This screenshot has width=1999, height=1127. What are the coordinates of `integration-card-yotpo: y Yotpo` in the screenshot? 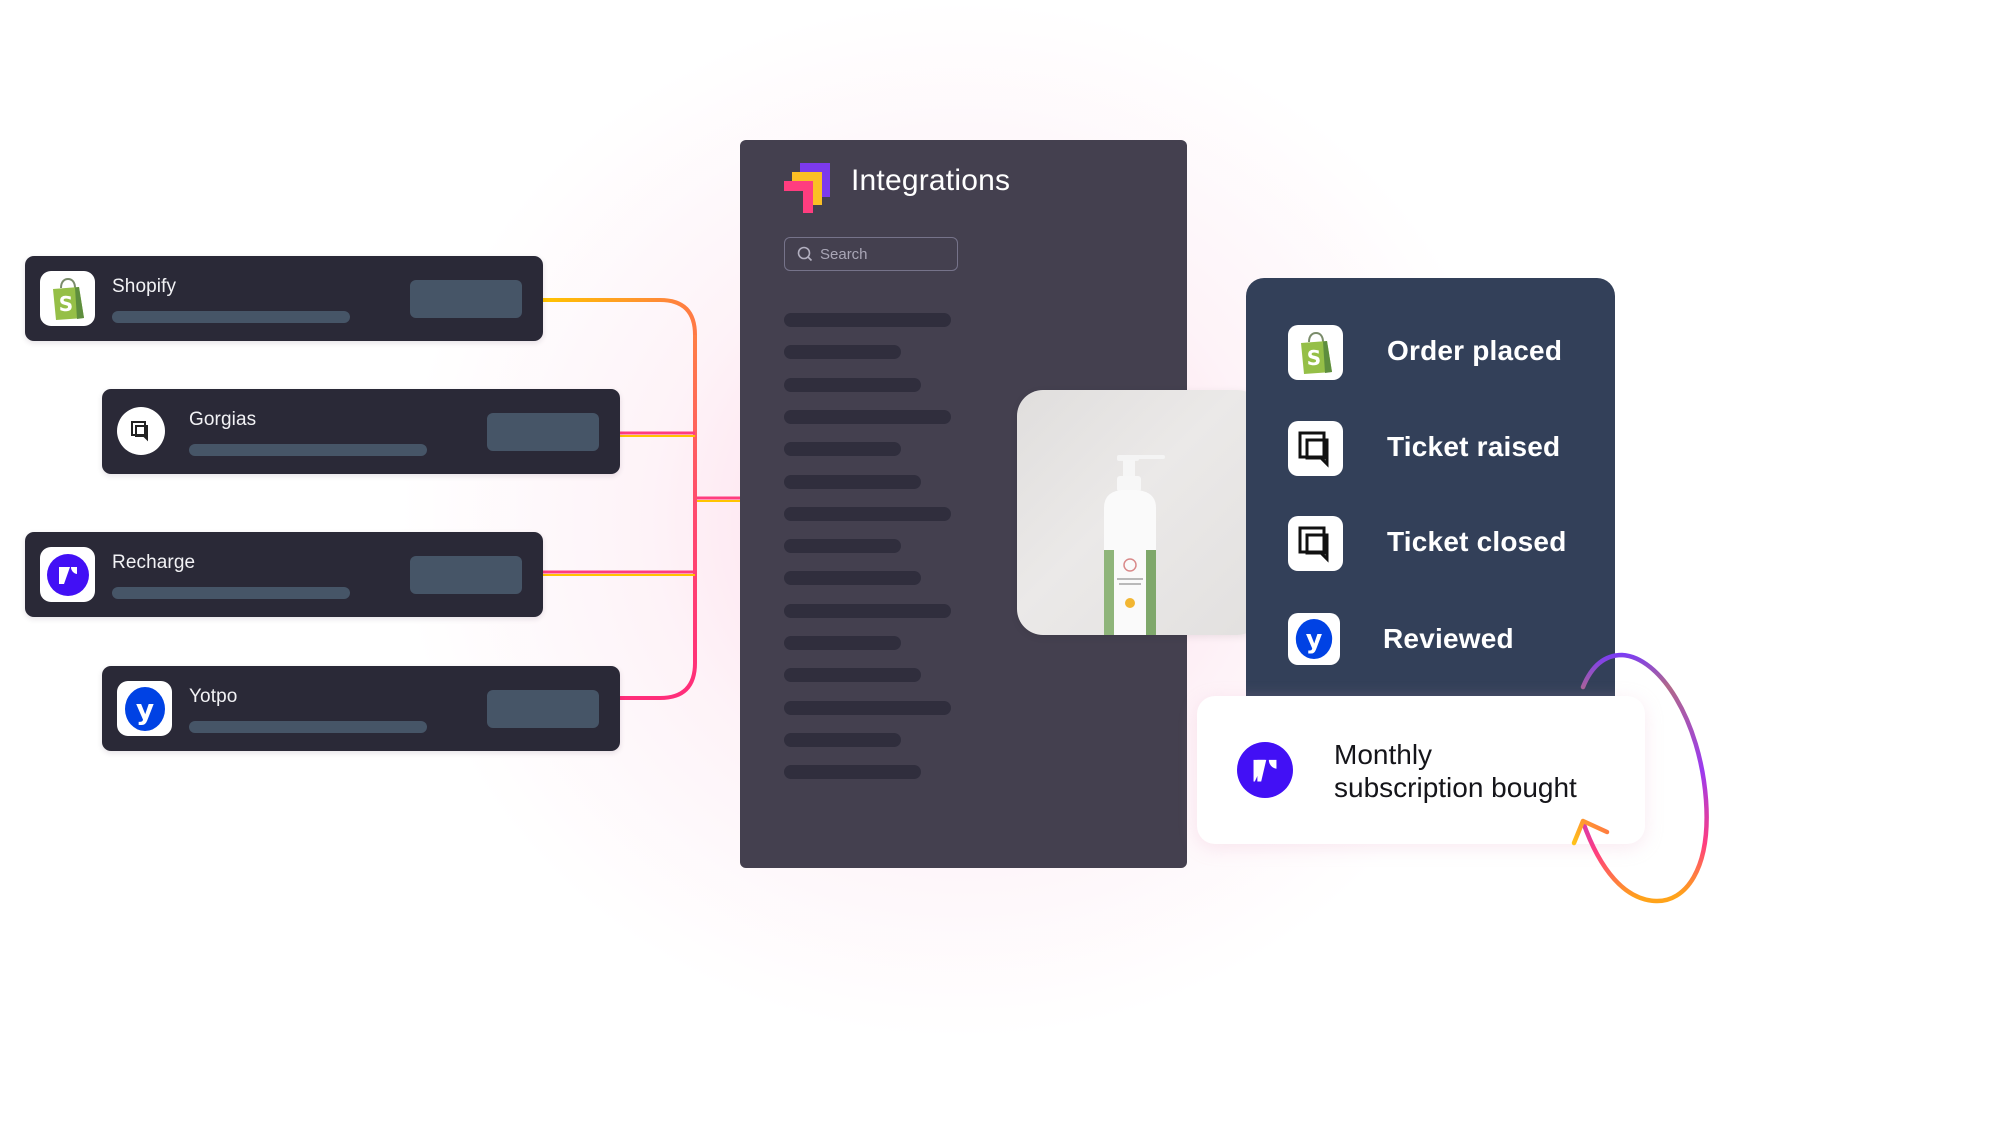 It's located at (361, 708).